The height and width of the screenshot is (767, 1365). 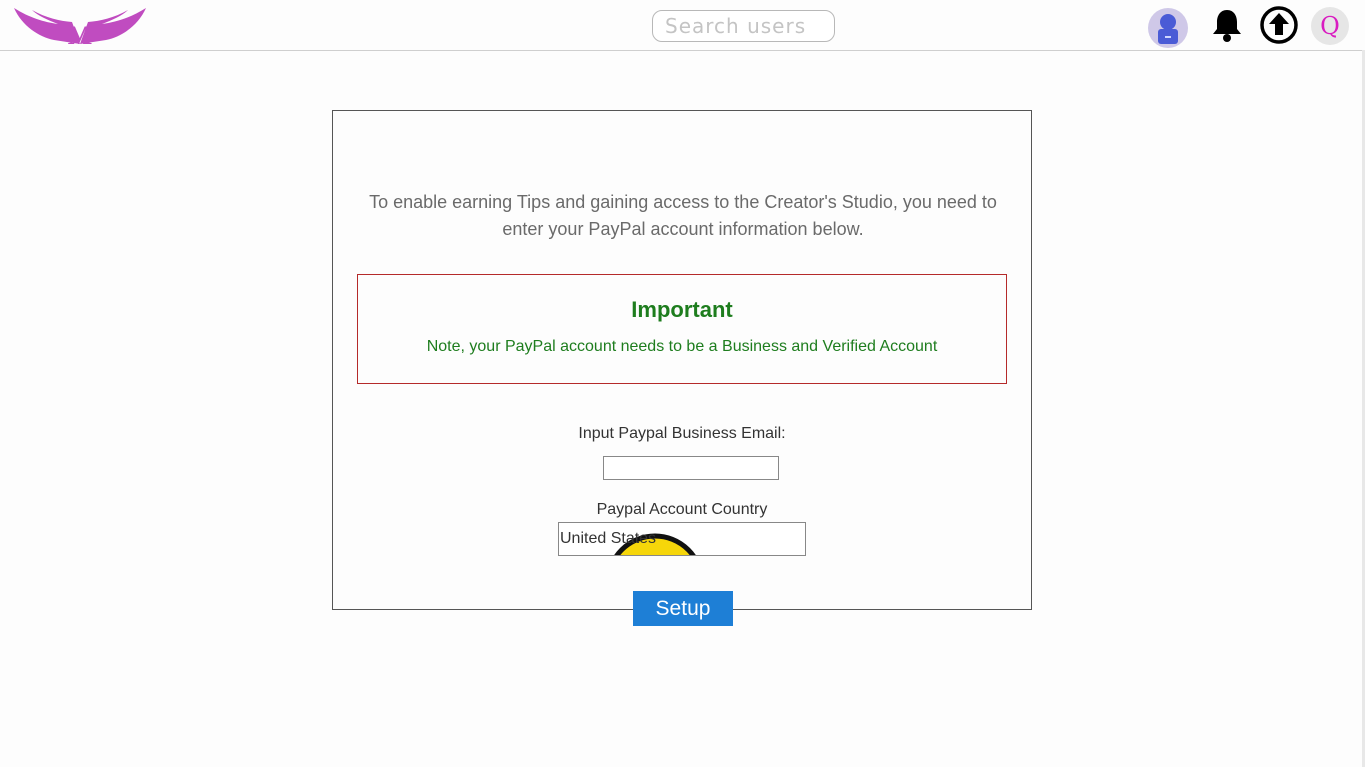 I want to click on logo-wings-icon: M, so click(x=80, y=25).